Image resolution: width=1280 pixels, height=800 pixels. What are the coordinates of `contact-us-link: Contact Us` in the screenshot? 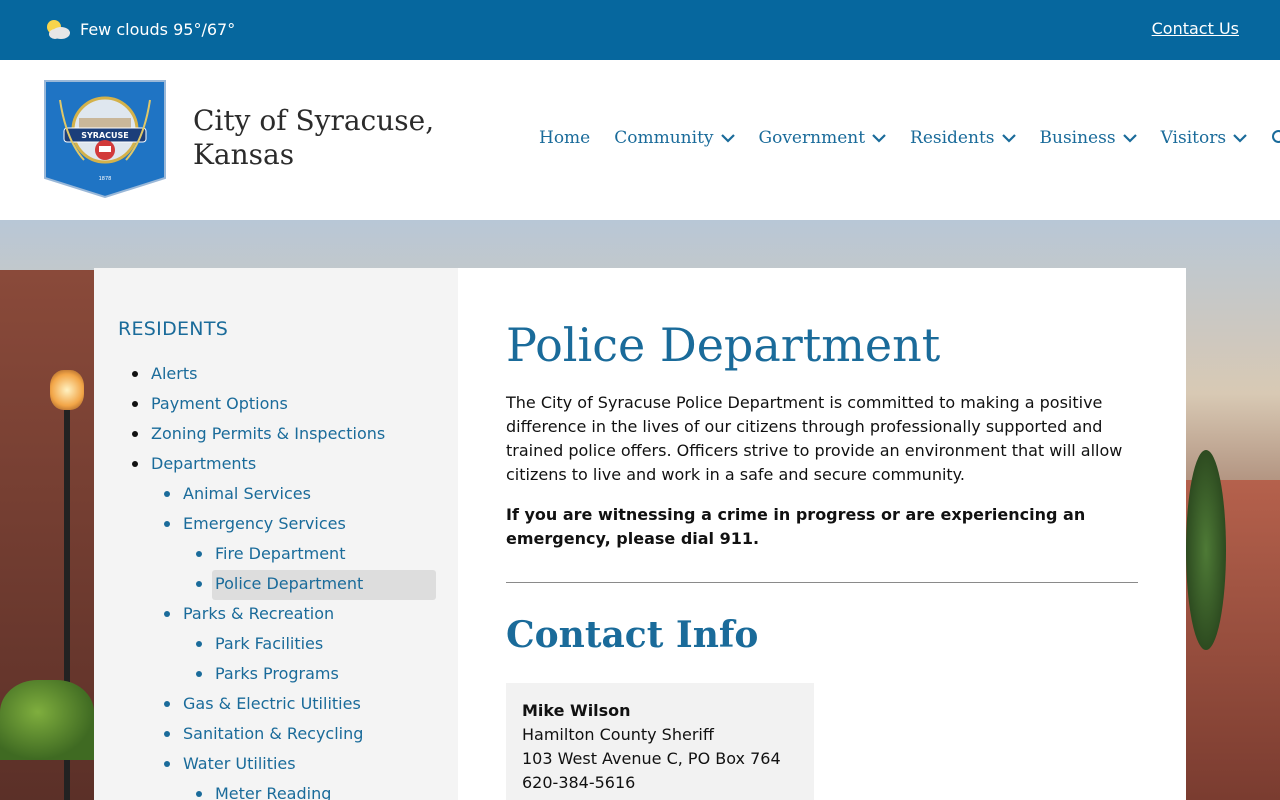 It's located at (1195, 28).